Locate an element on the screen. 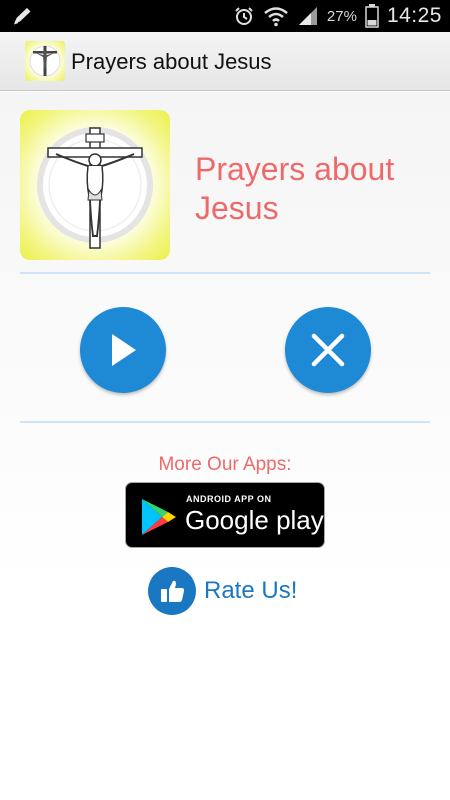 The height and width of the screenshot is (800, 450). edit-icon is located at coordinates (22, 16).